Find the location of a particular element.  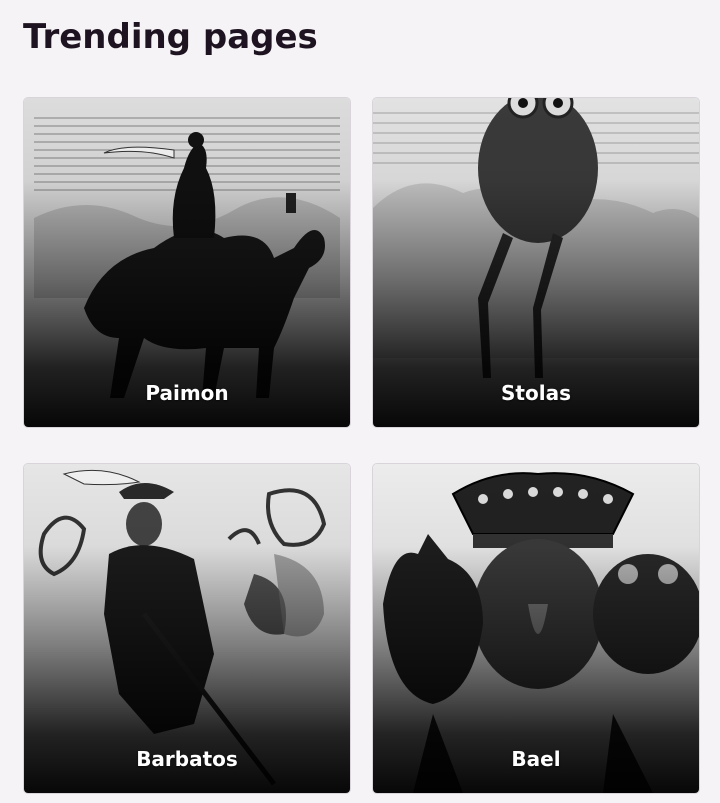

card-label-barbatos: Barbatos is located at coordinates (187, 759).